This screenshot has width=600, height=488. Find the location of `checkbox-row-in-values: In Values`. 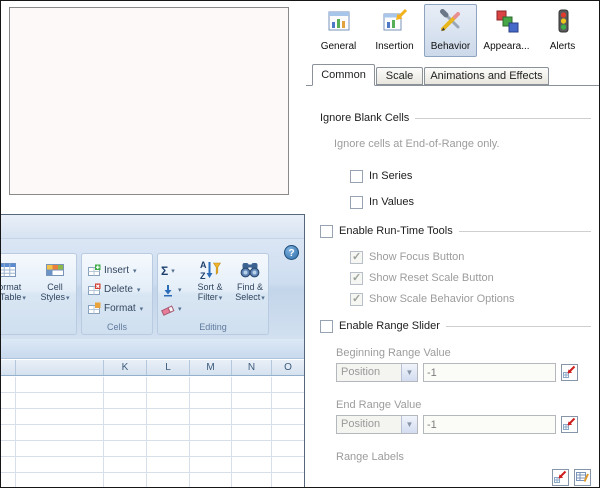

checkbox-row-in-values: In Values is located at coordinates (382, 202).